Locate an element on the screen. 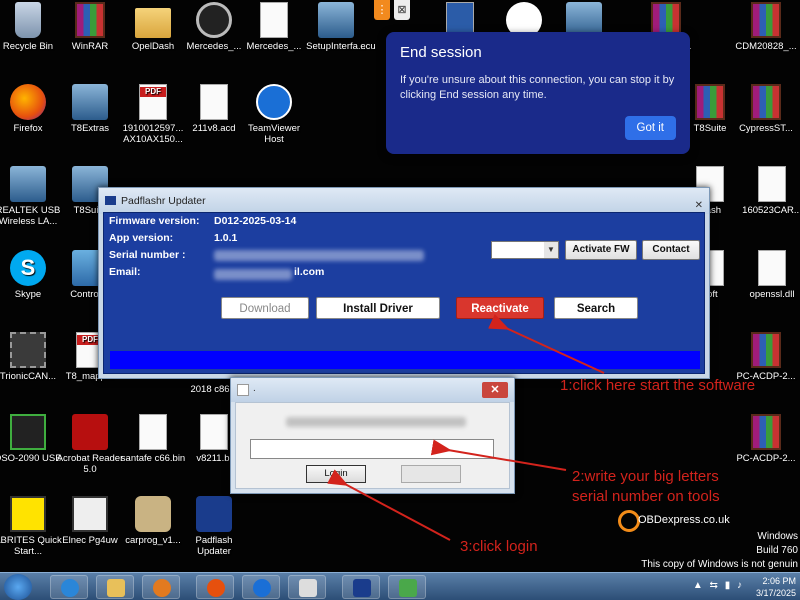 The height and width of the screenshot is (600, 800). got-it-button: Got it is located at coordinates (650, 128).